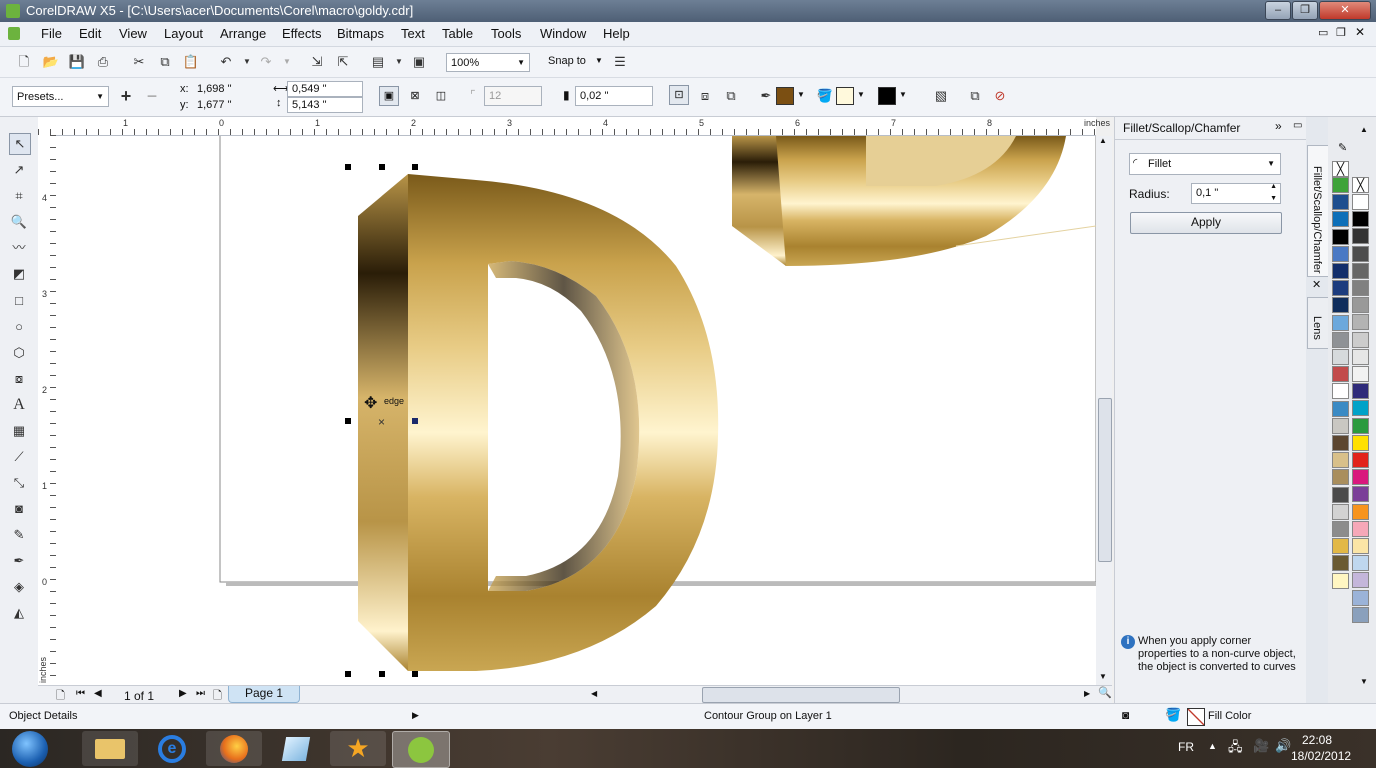  Describe the element at coordinates (1360, 32) in the screenshot. I see `doc-close-icon: ✕` at that location.